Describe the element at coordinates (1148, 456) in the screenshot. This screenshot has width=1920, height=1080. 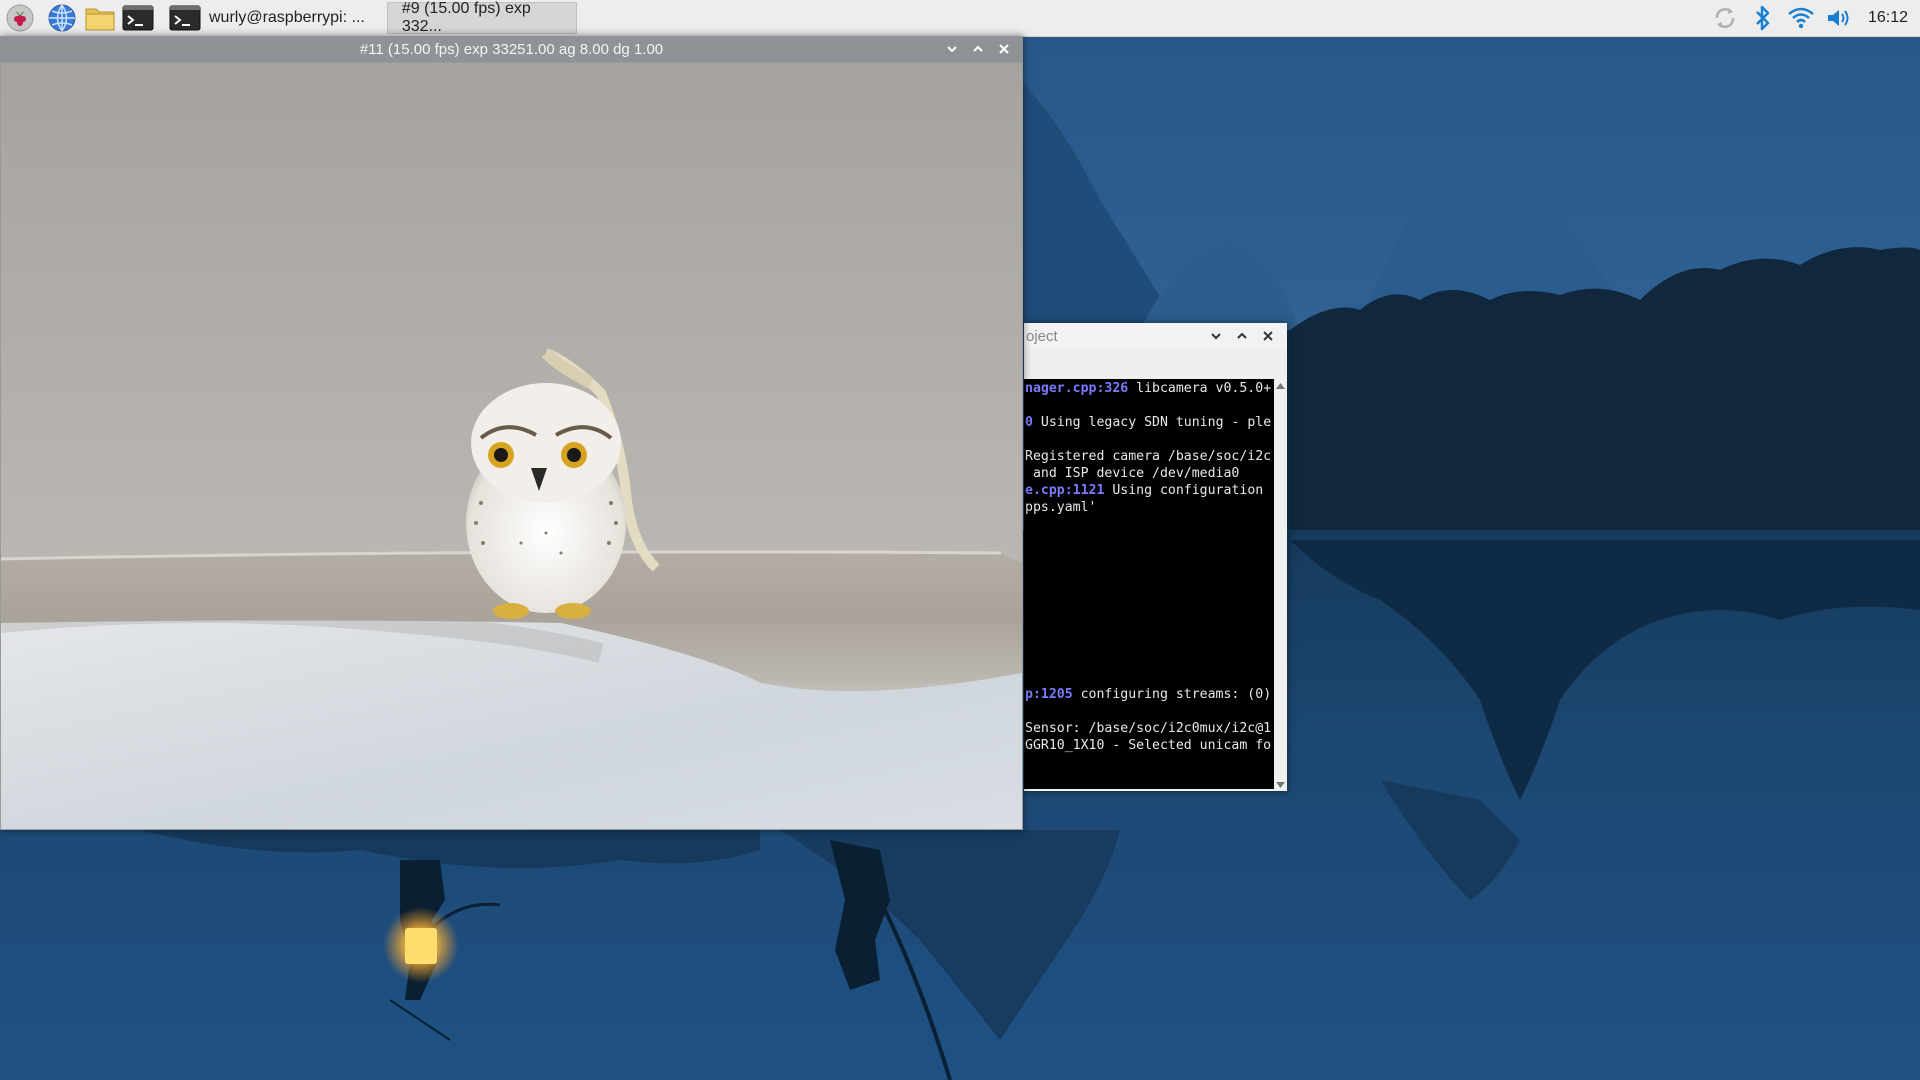
I see `terminal-line: Registered camera /base/soc/i2c` at that location.